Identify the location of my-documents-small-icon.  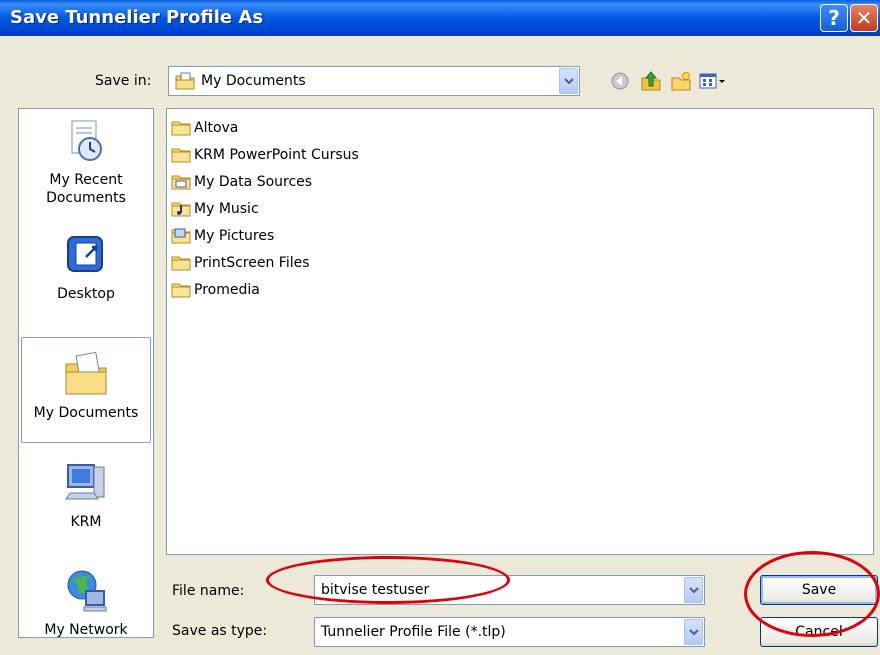
(185, 81).